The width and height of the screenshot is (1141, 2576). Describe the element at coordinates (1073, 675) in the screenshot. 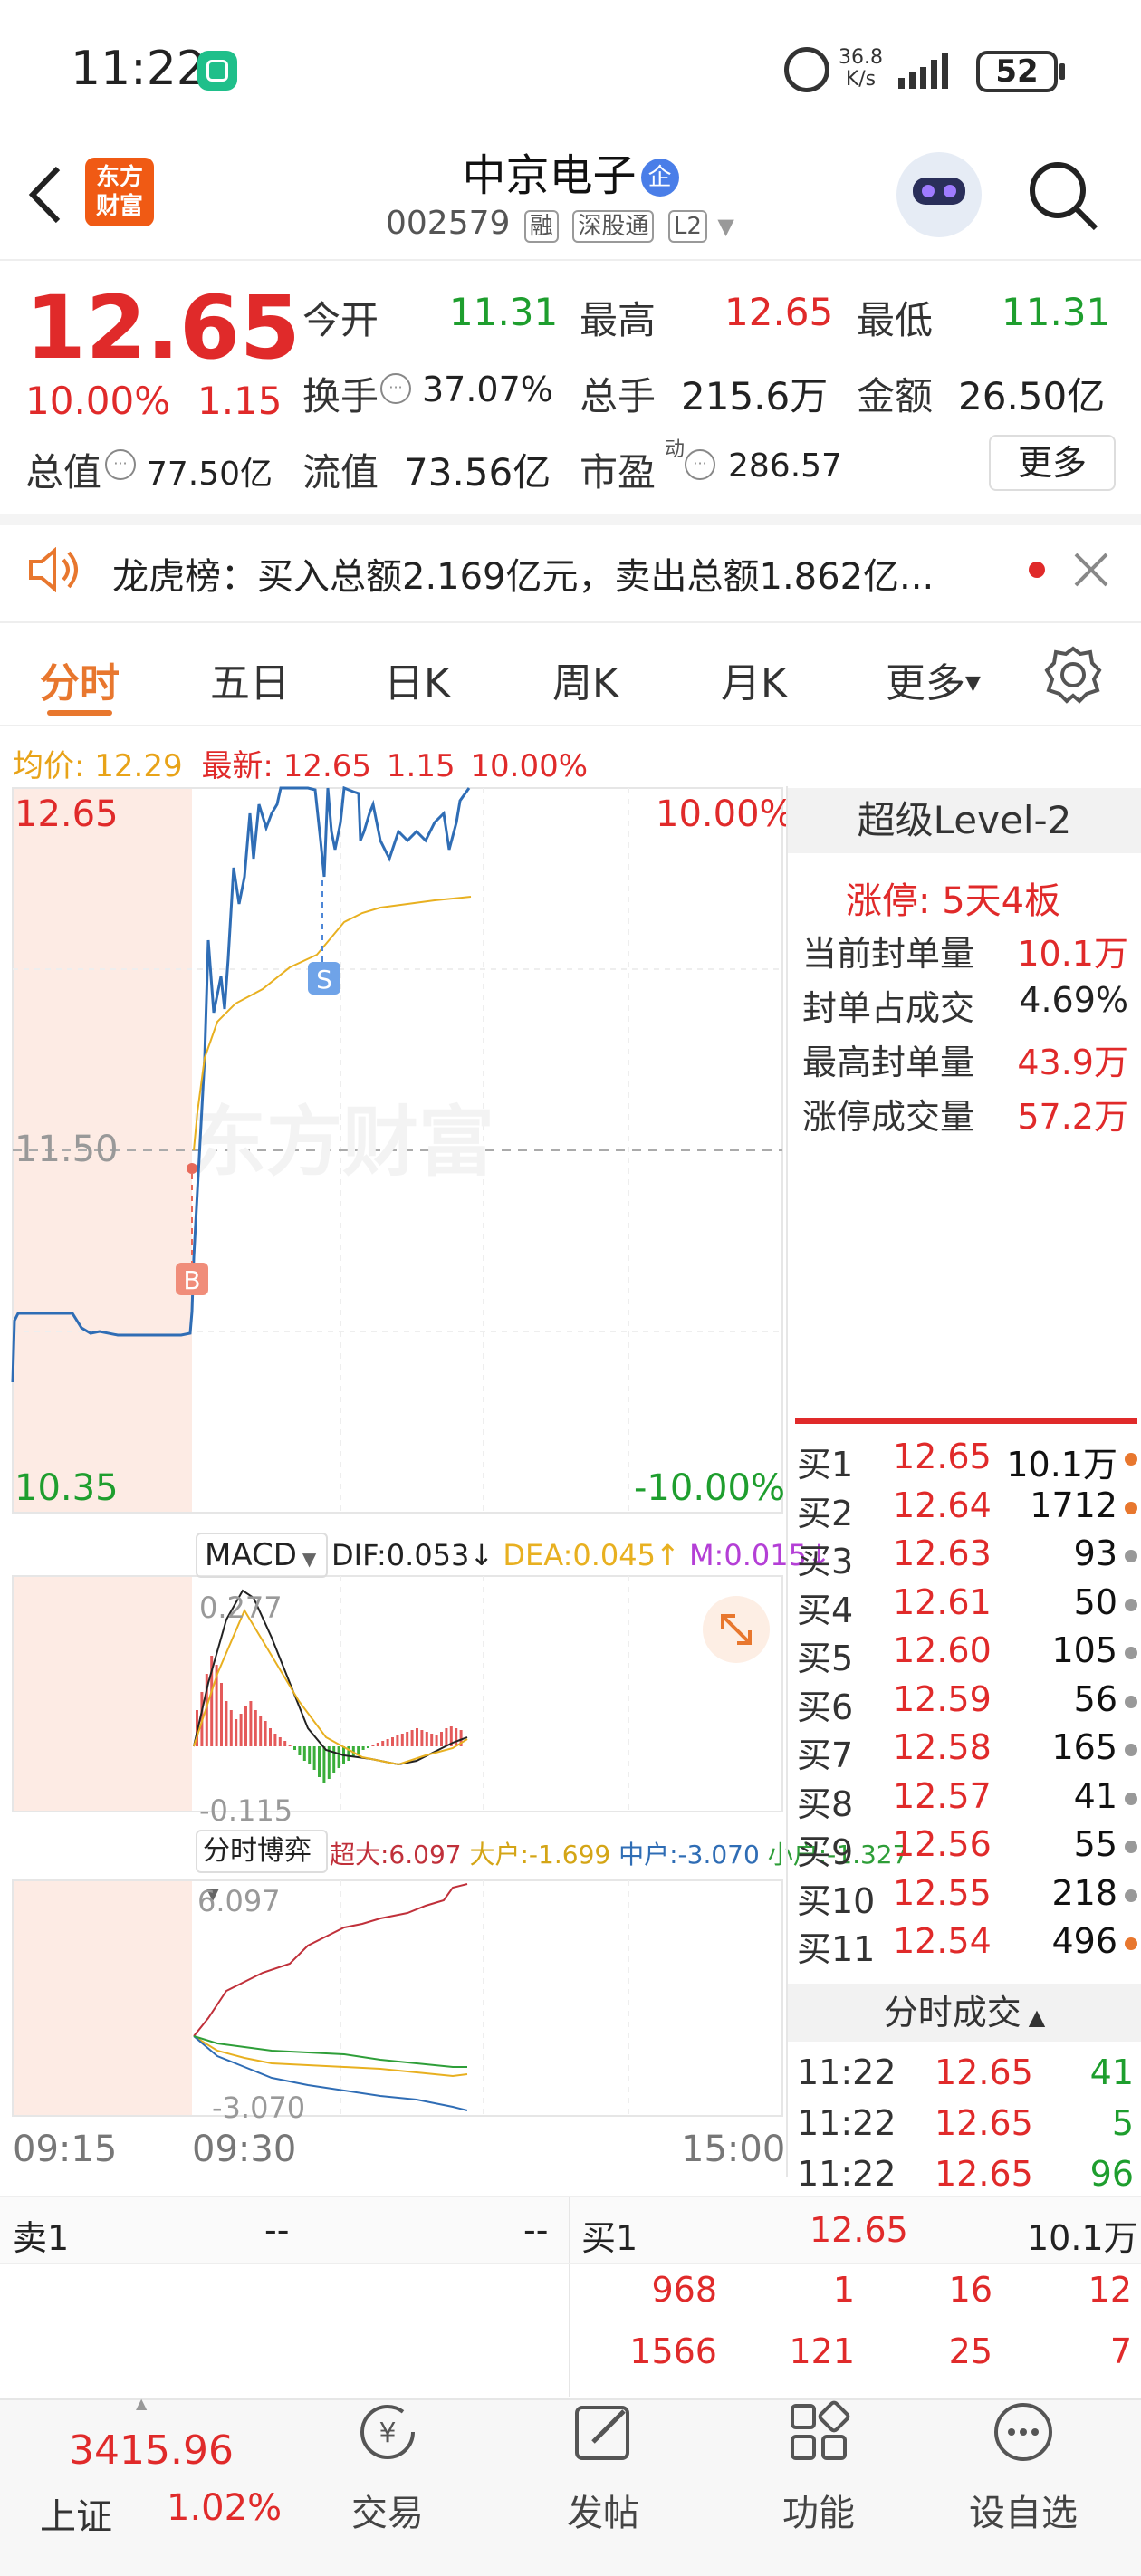

I see `gear-icon` at that location.